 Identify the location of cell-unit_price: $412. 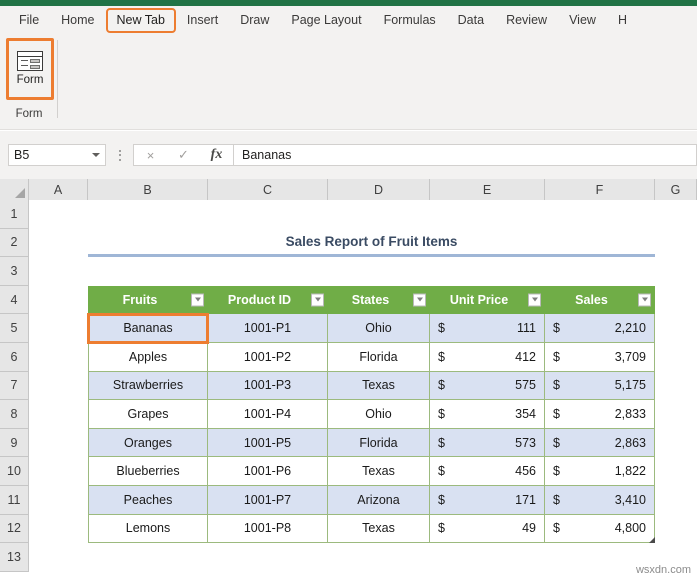
(487, 357).